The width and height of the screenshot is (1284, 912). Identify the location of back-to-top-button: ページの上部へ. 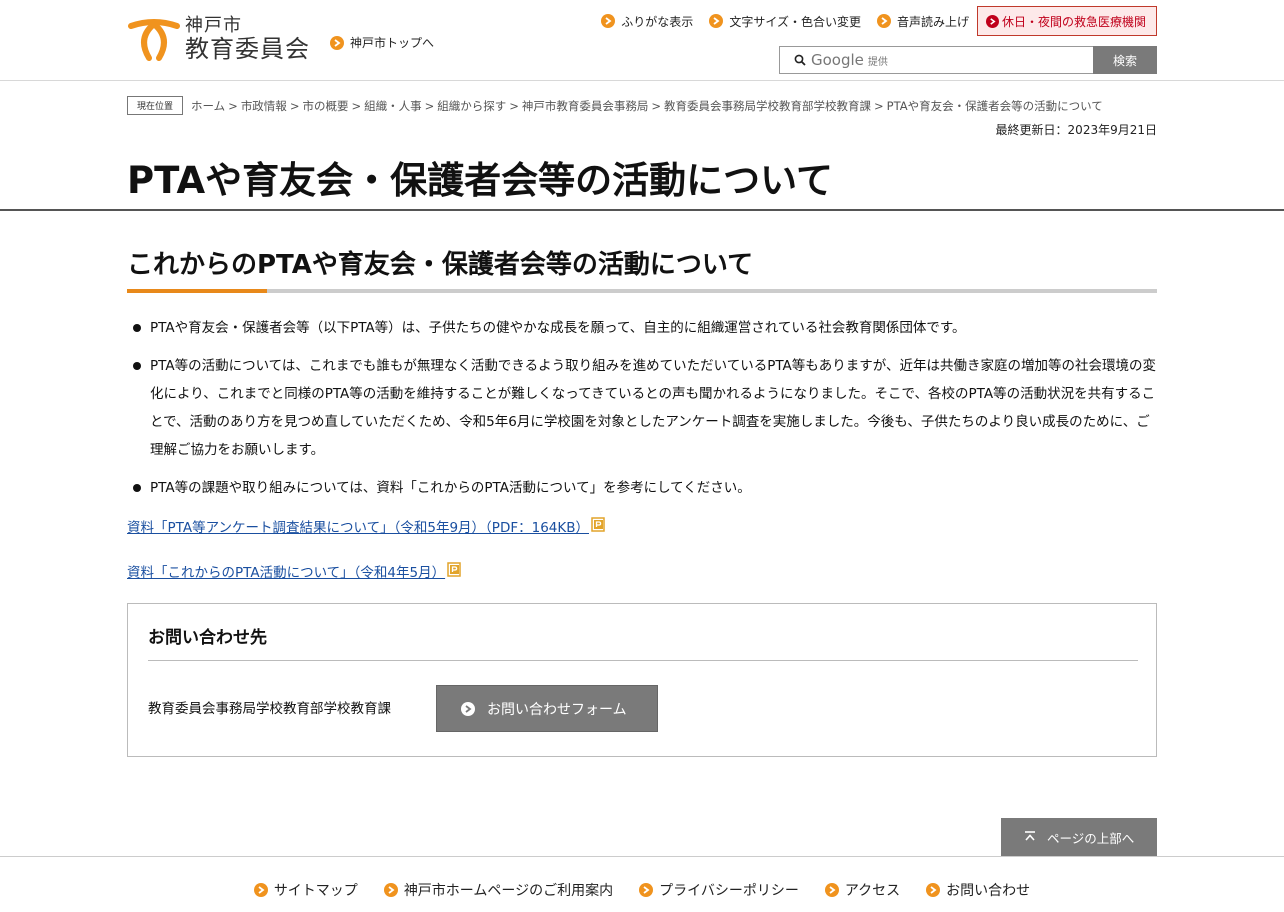
(1079, 837).